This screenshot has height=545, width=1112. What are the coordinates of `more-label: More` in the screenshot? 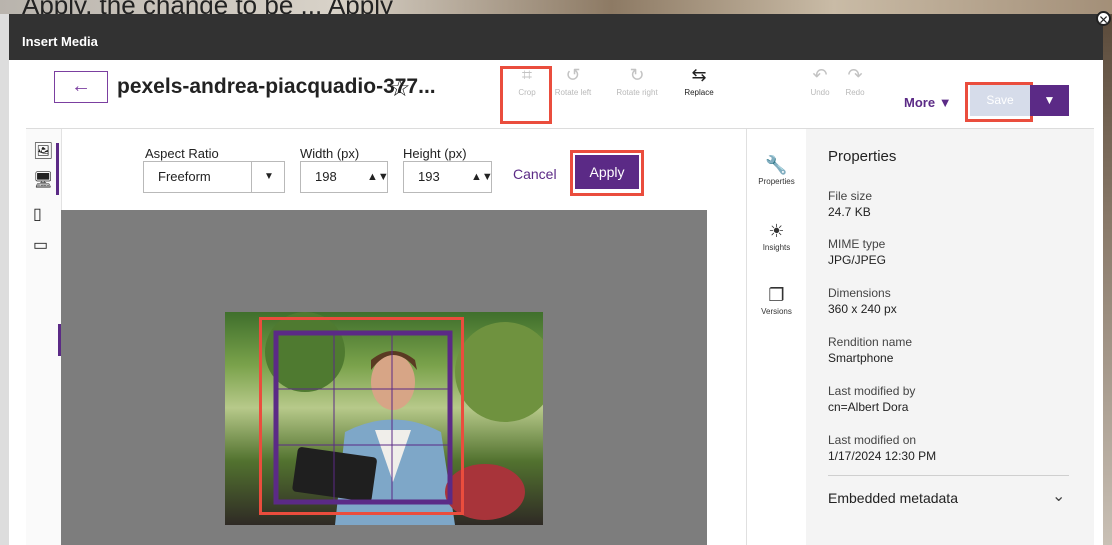 It's located at (920, 102).